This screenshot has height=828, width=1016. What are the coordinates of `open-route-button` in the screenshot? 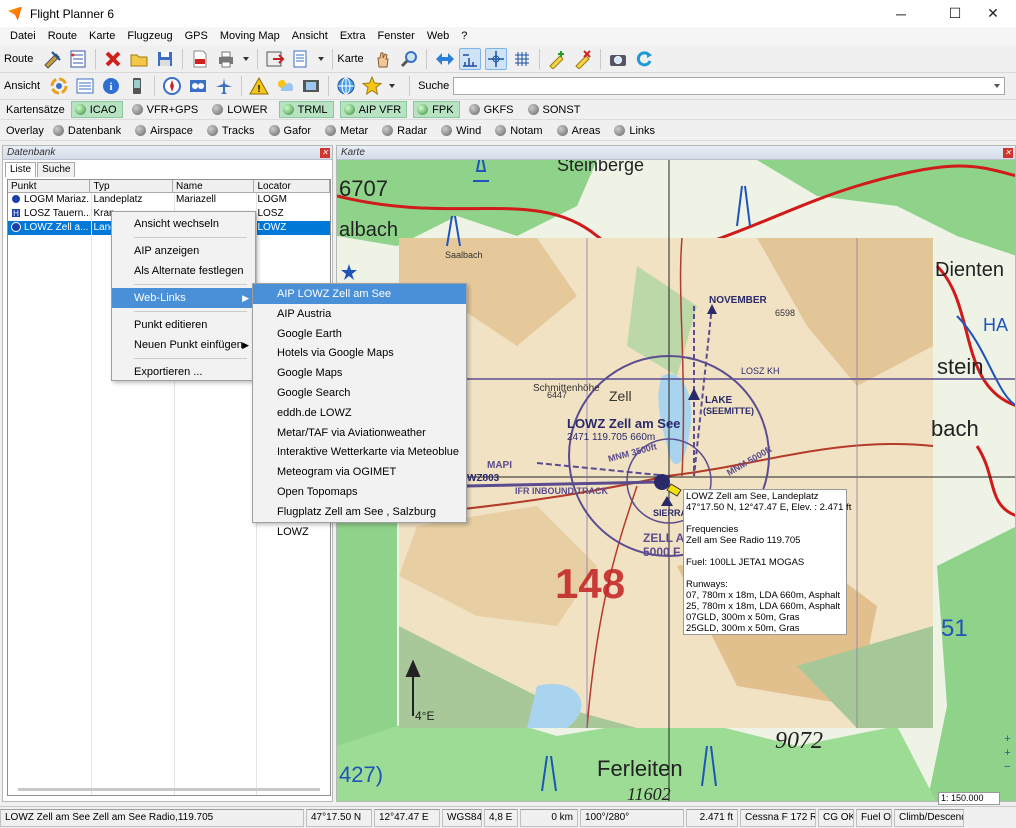 It's located at (139, 59).